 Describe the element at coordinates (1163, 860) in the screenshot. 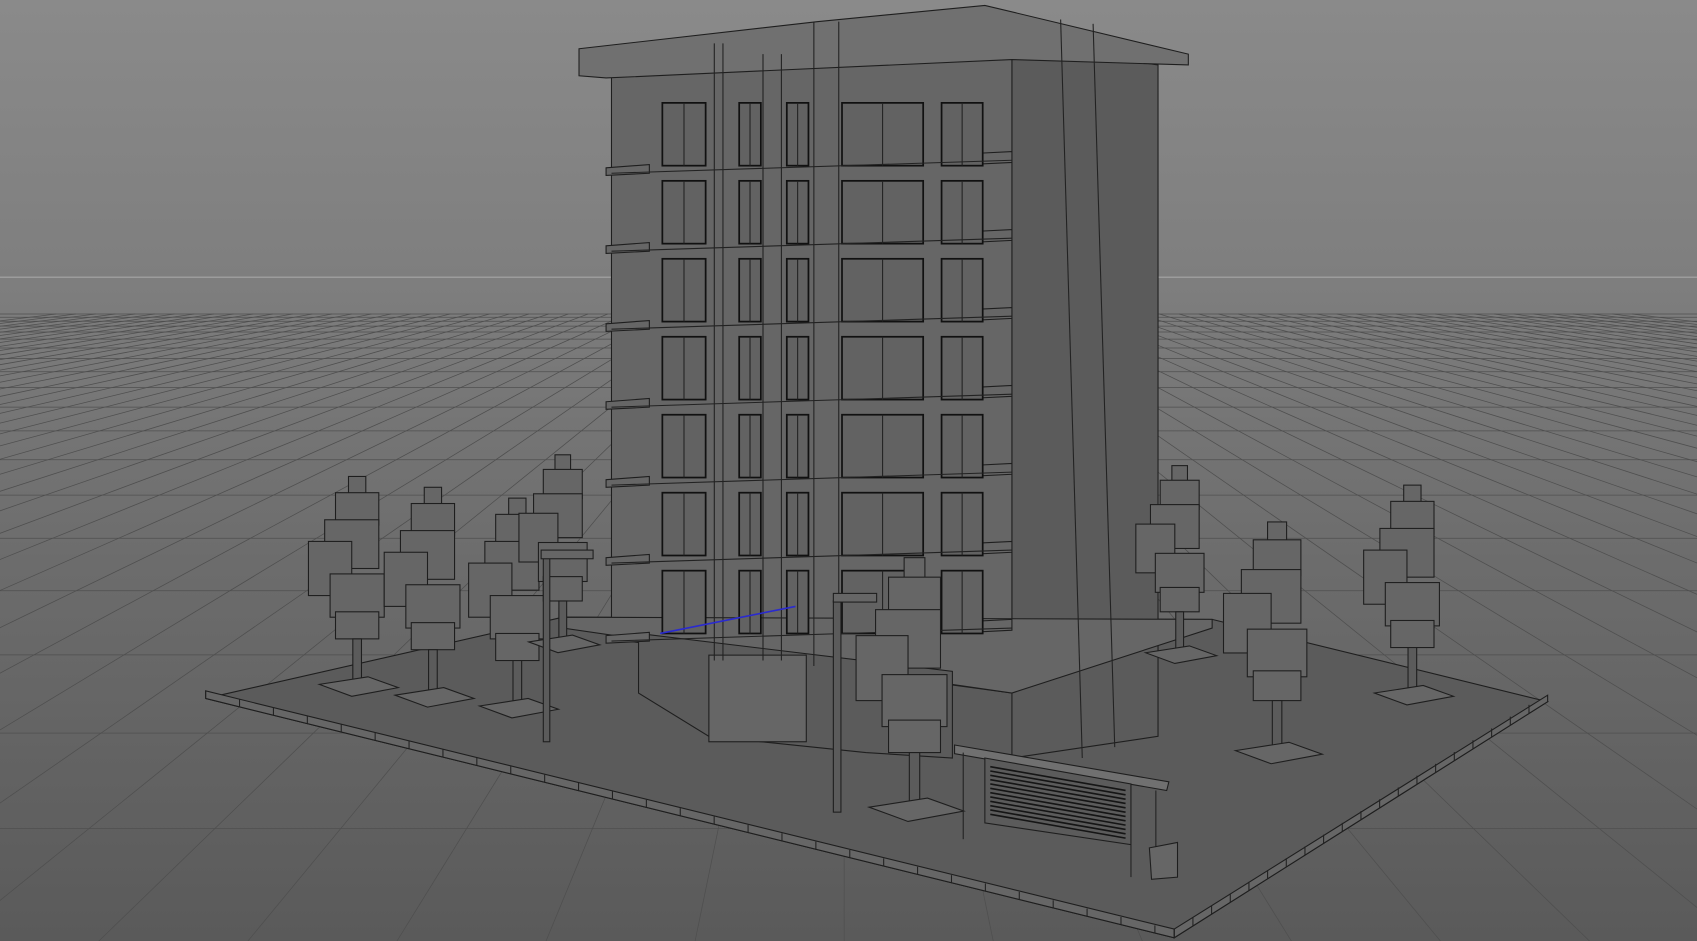

I see `trash-bin` at that location.